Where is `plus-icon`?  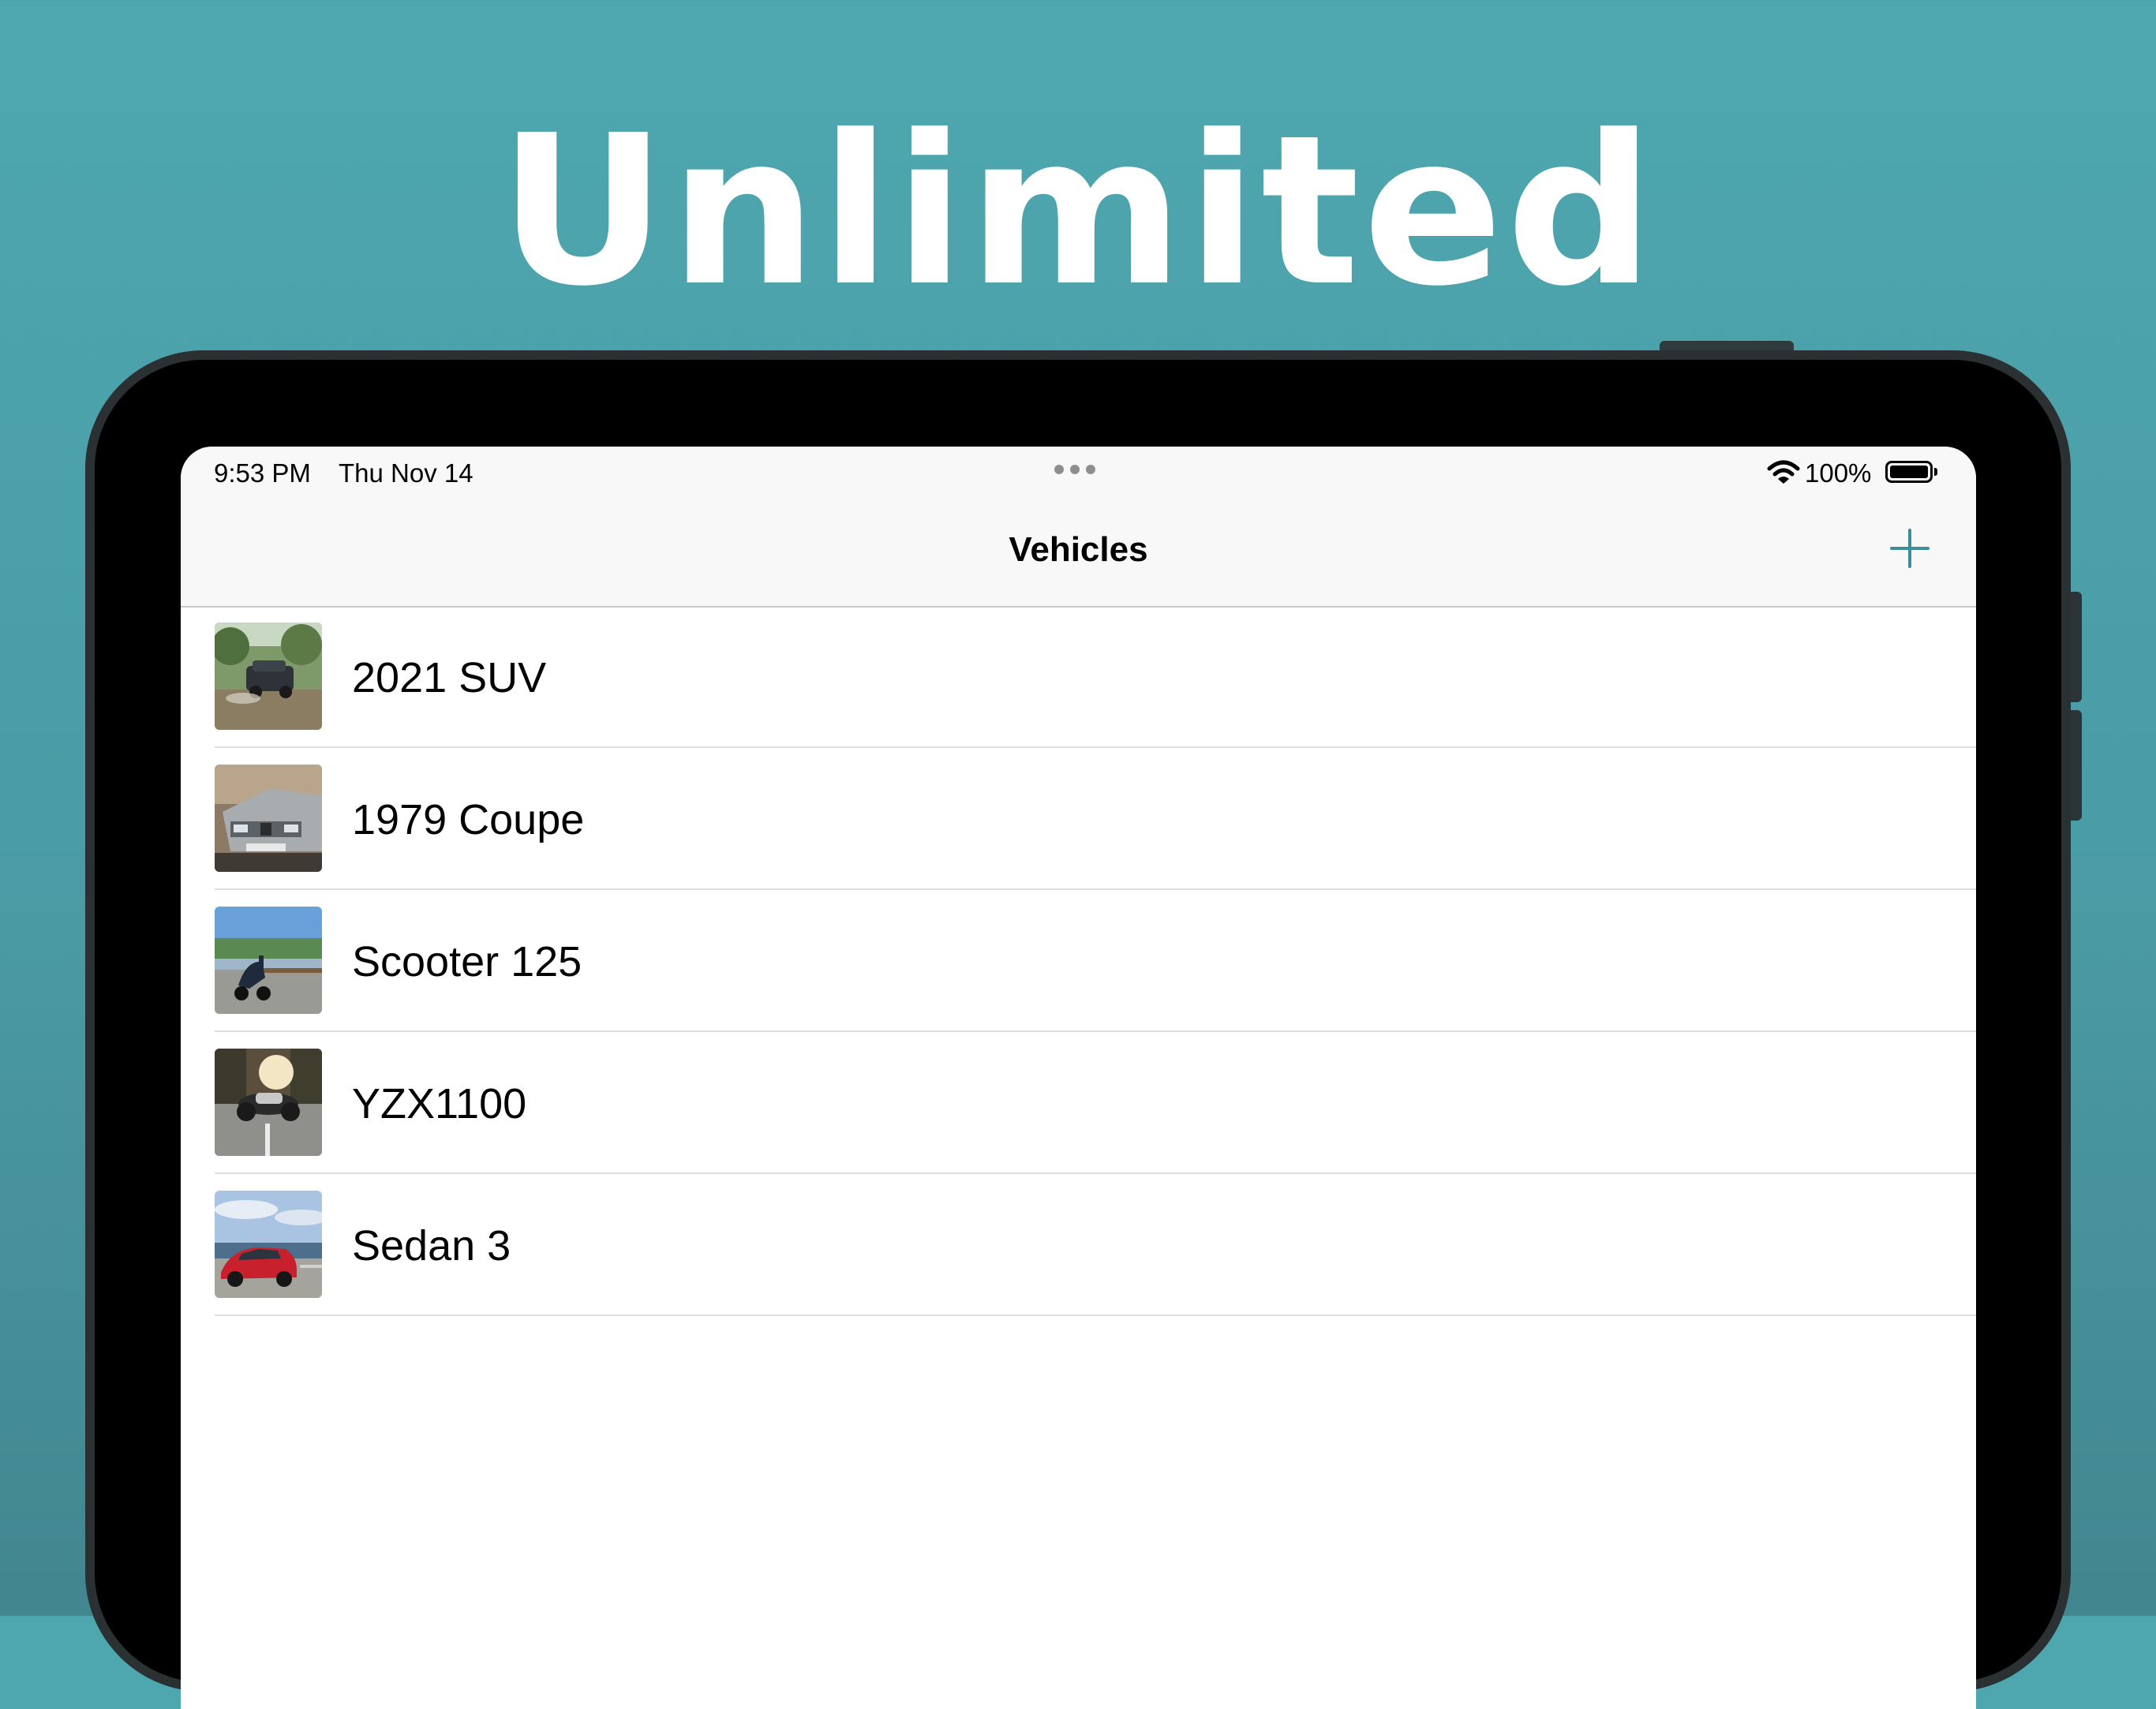
plus-icon is located at coordinates (1909, 548).